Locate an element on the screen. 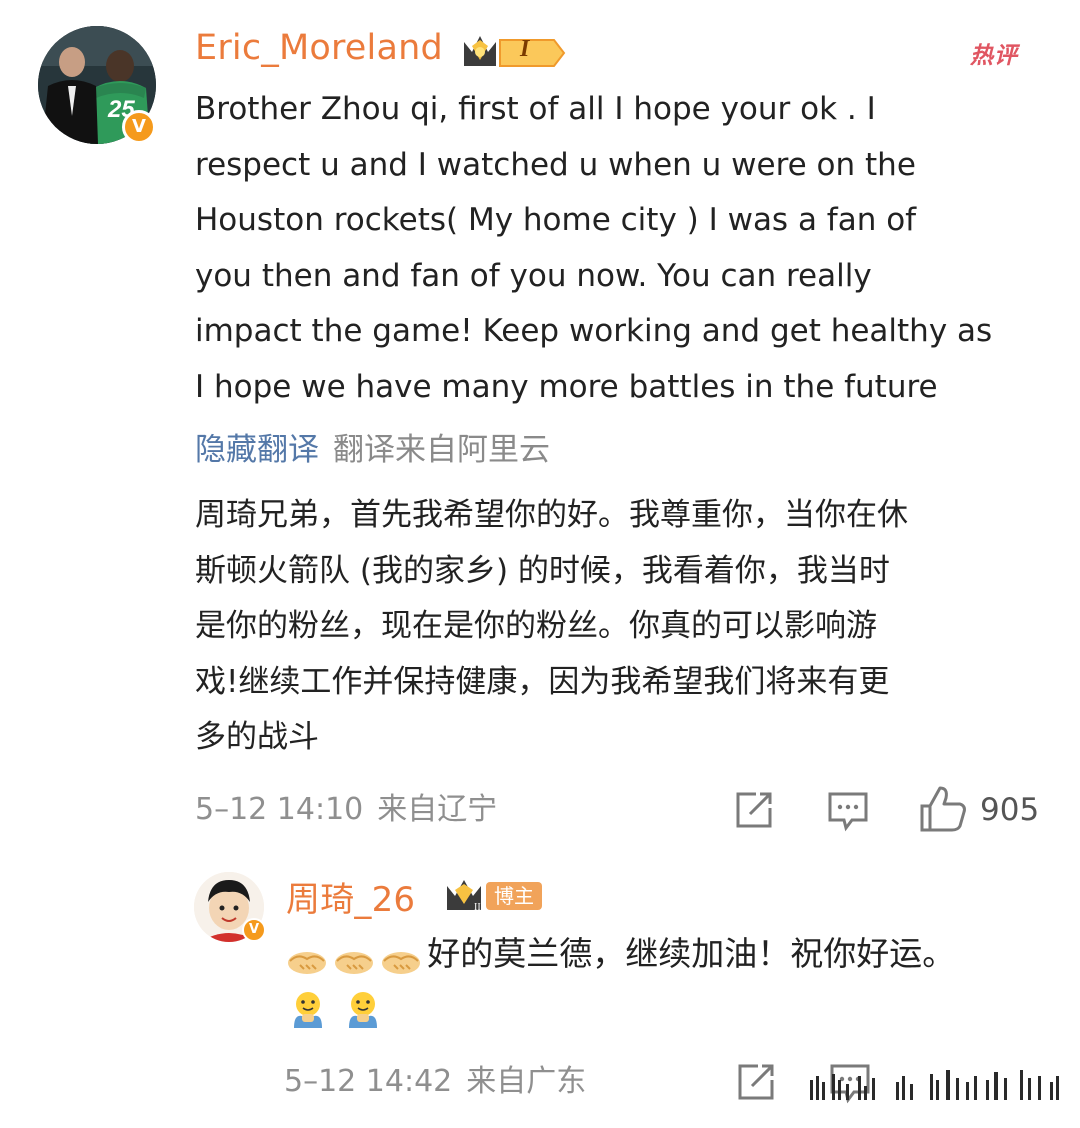 The height and width of the screenshot is (1128, 1080). reply-emoji-row is located at coordinates (335, 1010).